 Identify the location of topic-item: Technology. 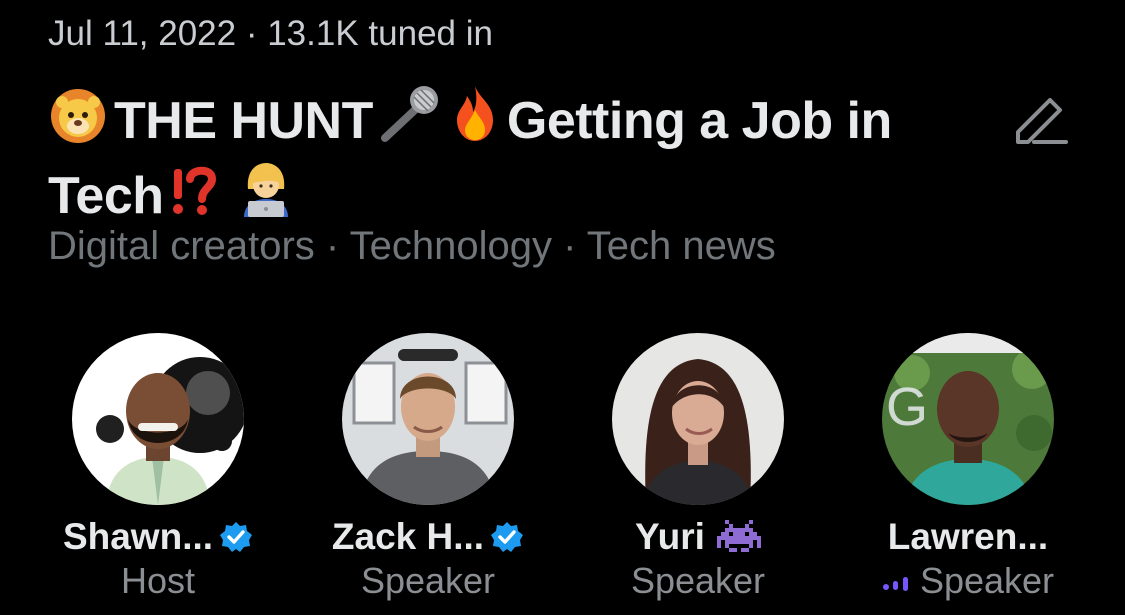
(451, 246).